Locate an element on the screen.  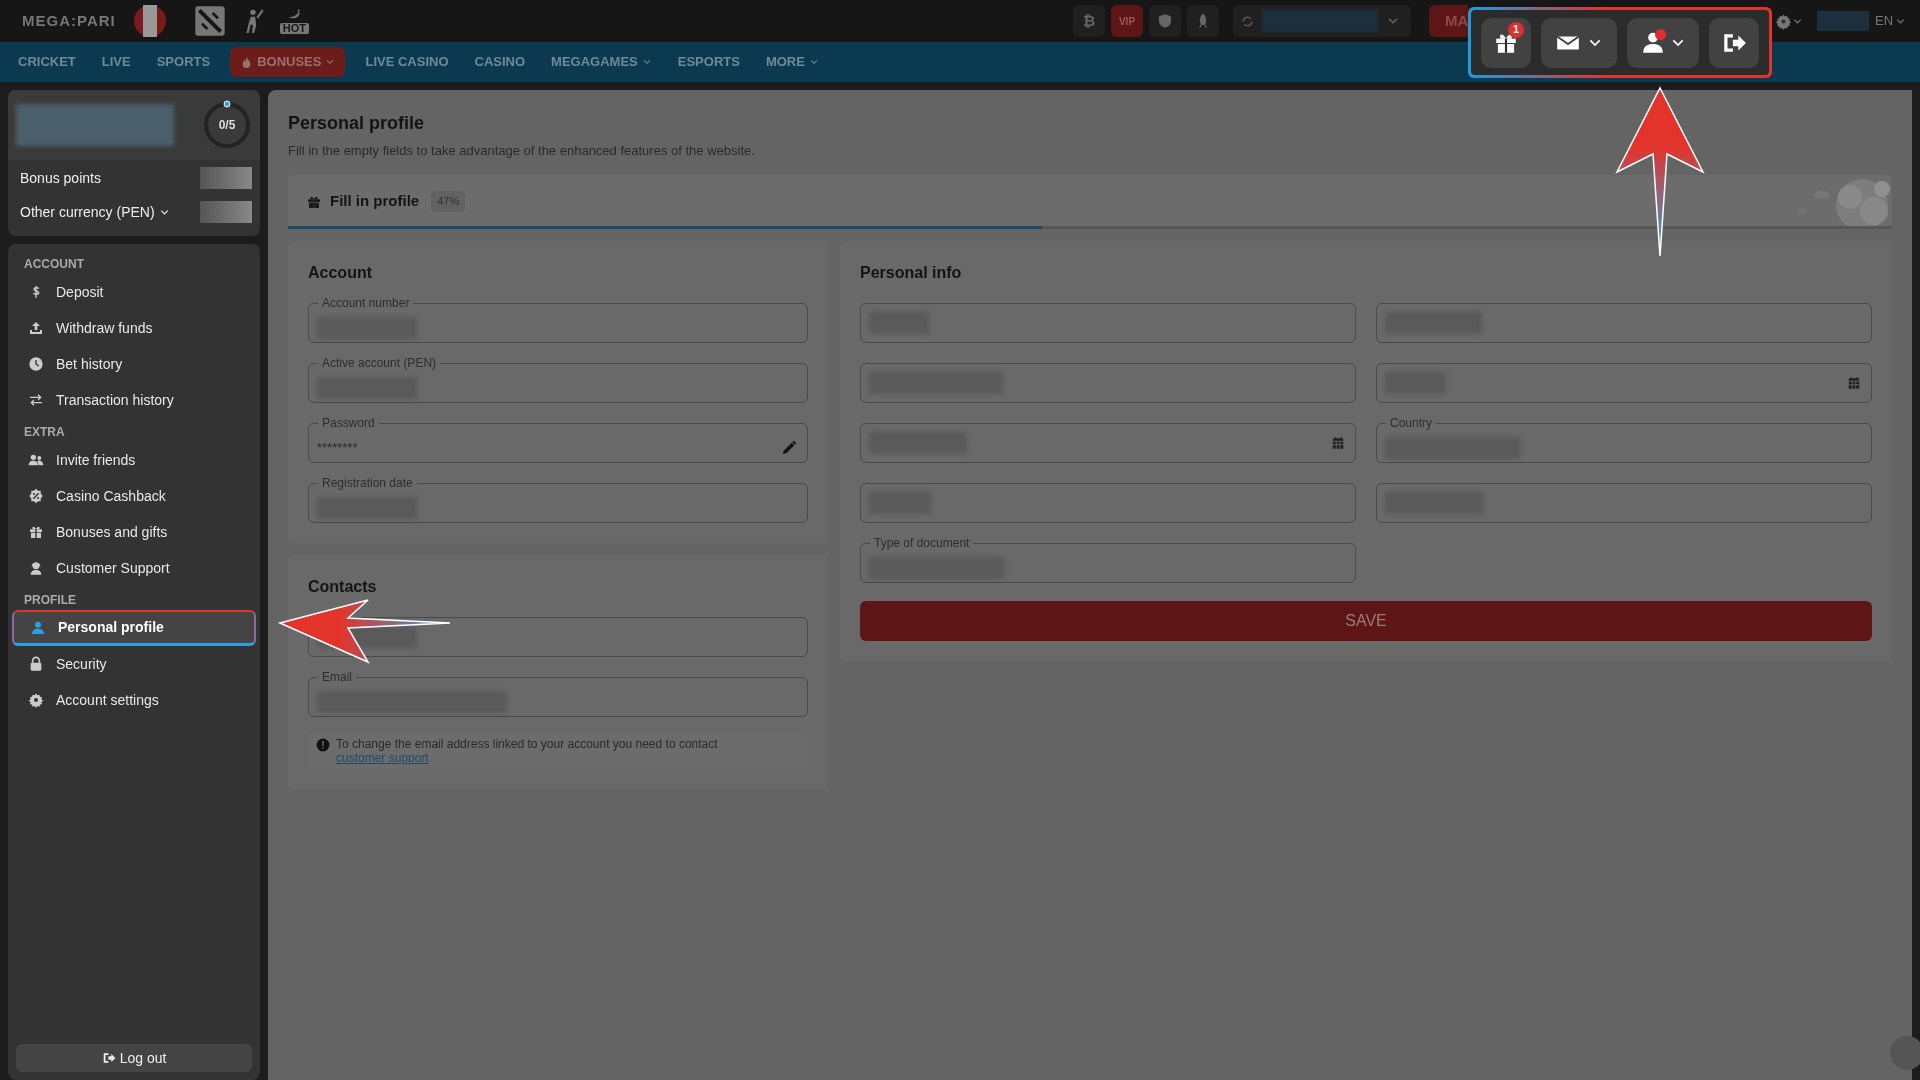
profile-button is located at coordinates (1663, 42).